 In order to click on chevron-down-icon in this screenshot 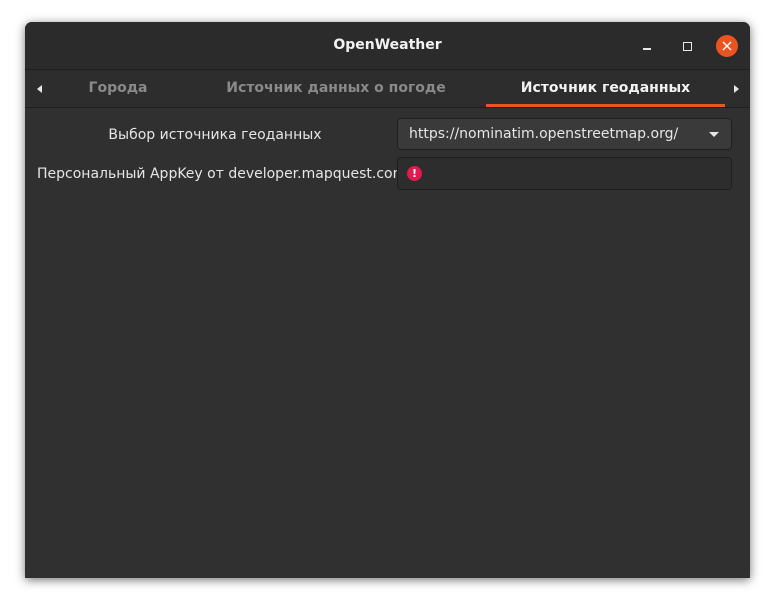, I will do `click(714, 134)`.